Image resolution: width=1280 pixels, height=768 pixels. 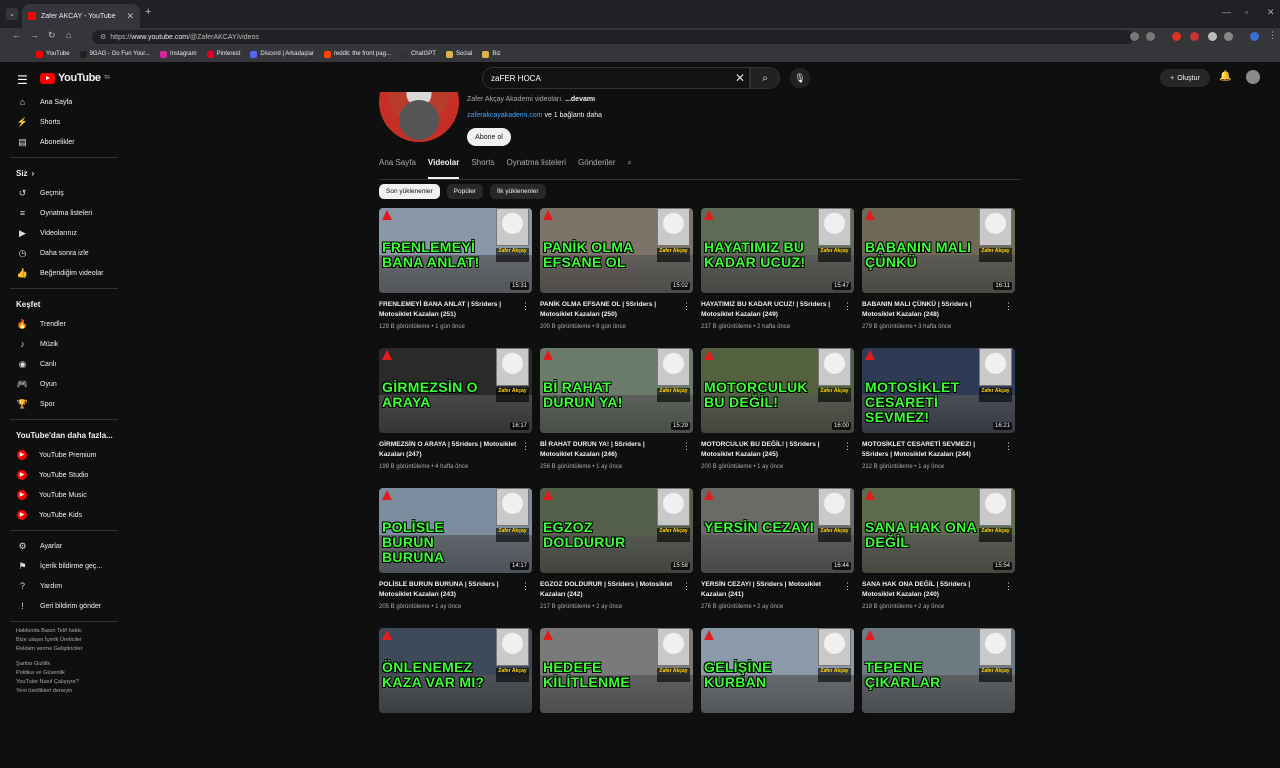 I want to click on sidebar-item-product: ▶ YouTube Studio, so click(x=62, y=475).